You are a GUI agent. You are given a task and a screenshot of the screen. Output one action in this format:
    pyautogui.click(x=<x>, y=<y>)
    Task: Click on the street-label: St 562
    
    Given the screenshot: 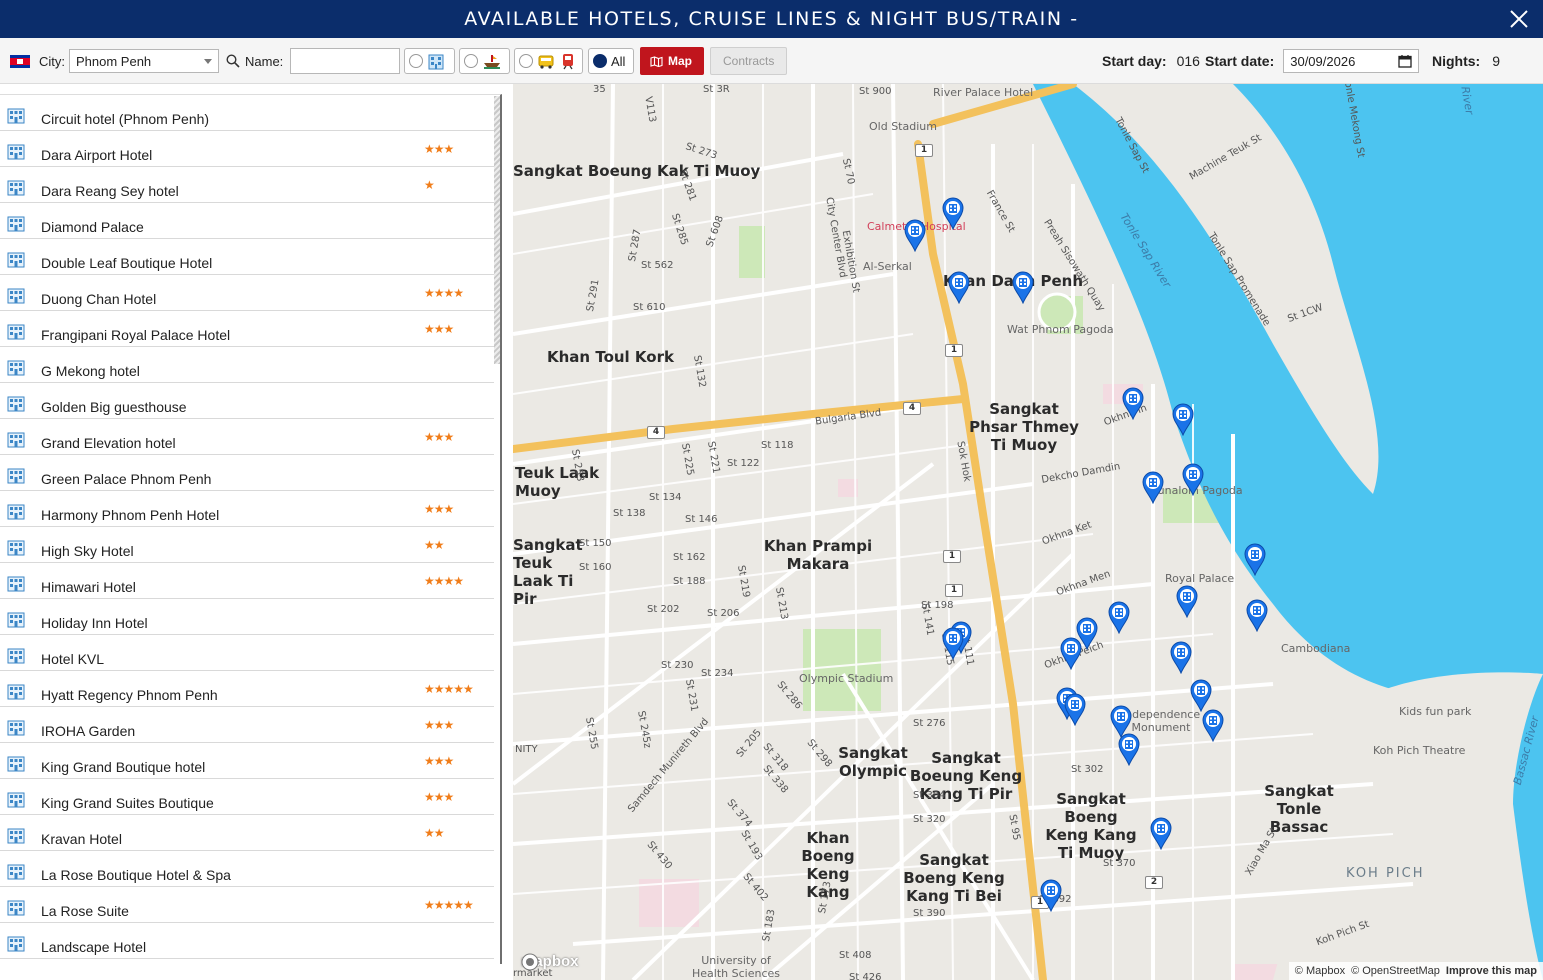 What is the action you would take?
    pyautogui.click(x=657, y=265)
    